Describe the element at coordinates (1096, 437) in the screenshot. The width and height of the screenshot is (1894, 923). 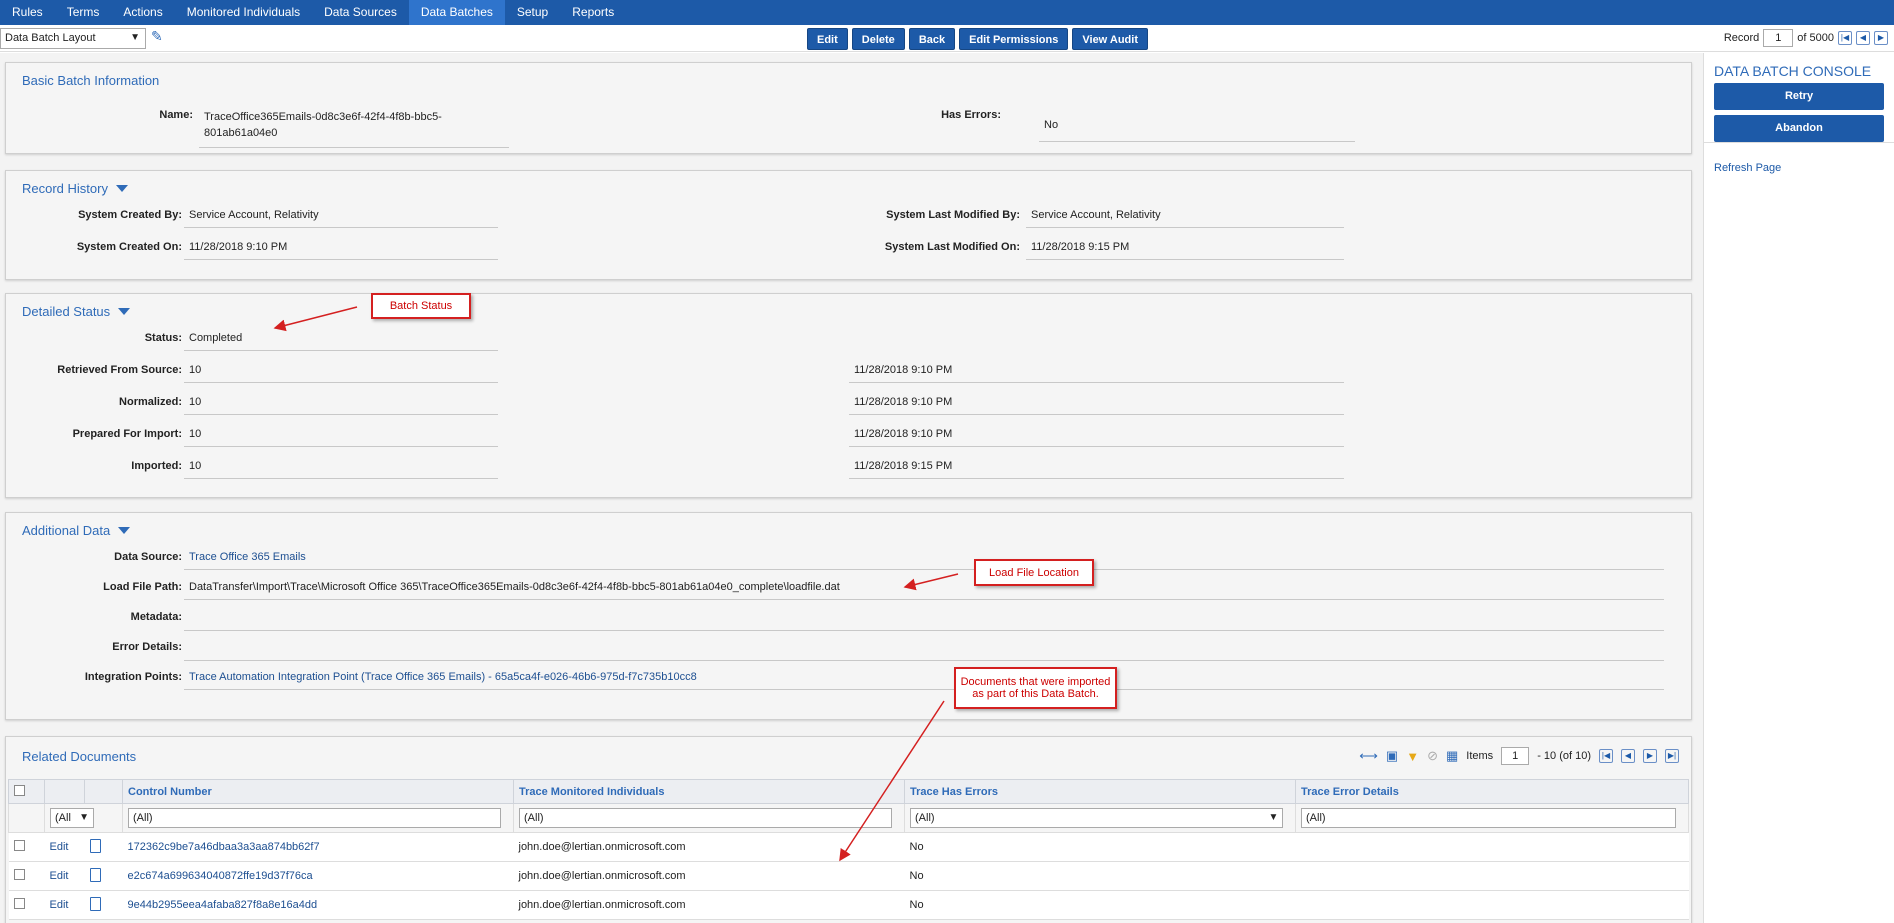
I see `prepared-time: 11/28/2018 9:10 PM` at that location.